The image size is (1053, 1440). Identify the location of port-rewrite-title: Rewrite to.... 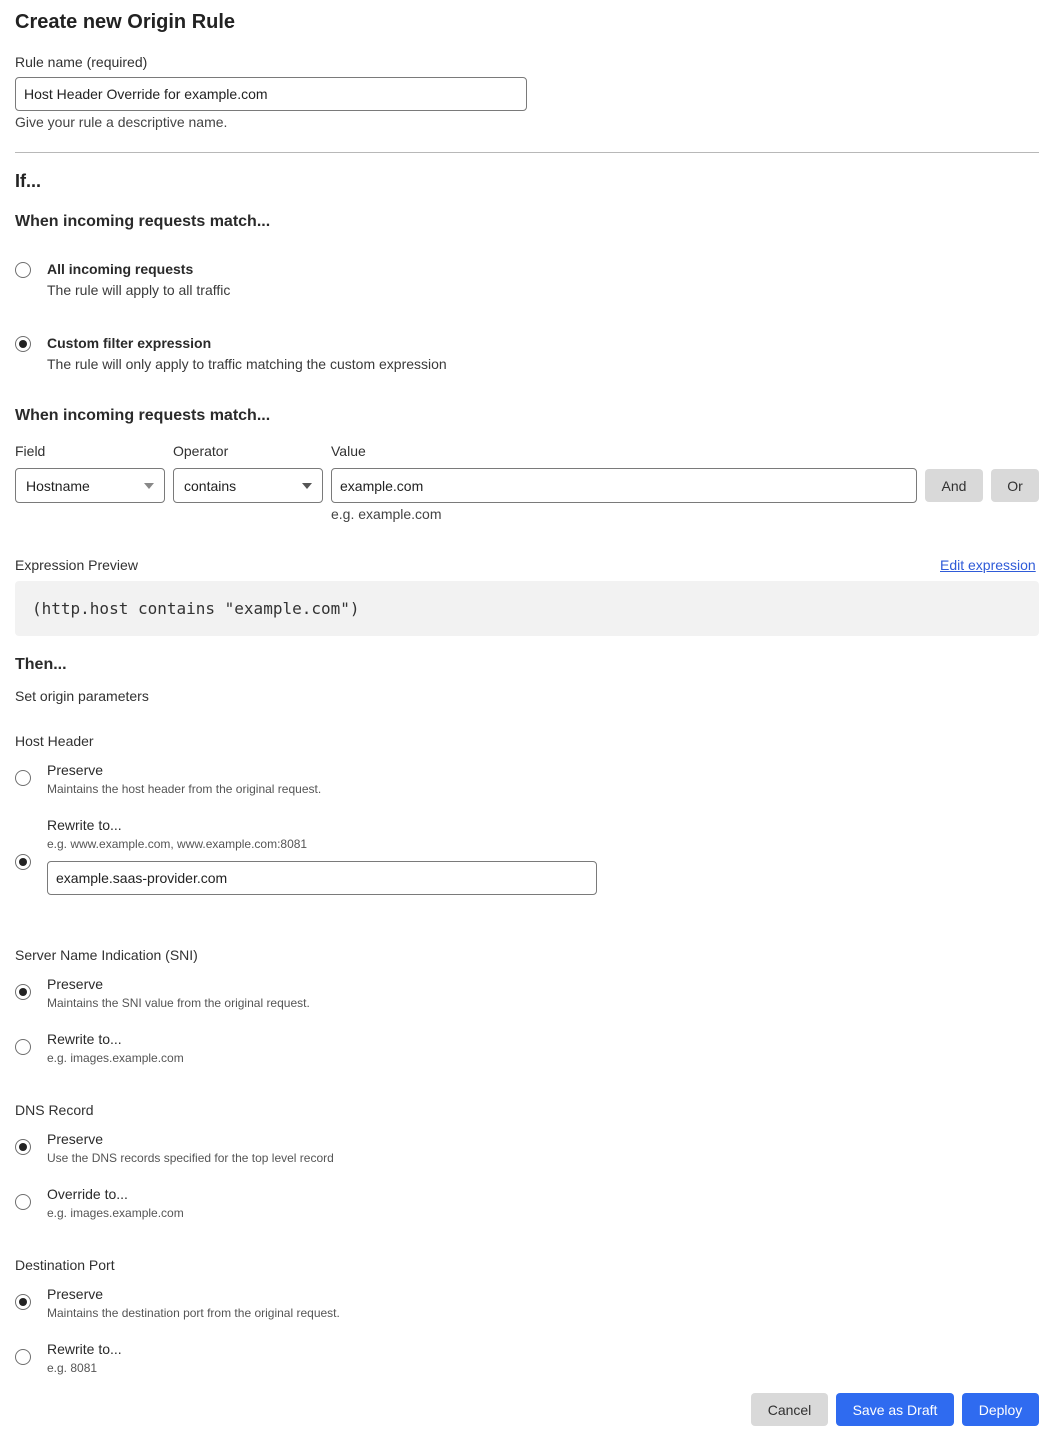
(84, 1349).